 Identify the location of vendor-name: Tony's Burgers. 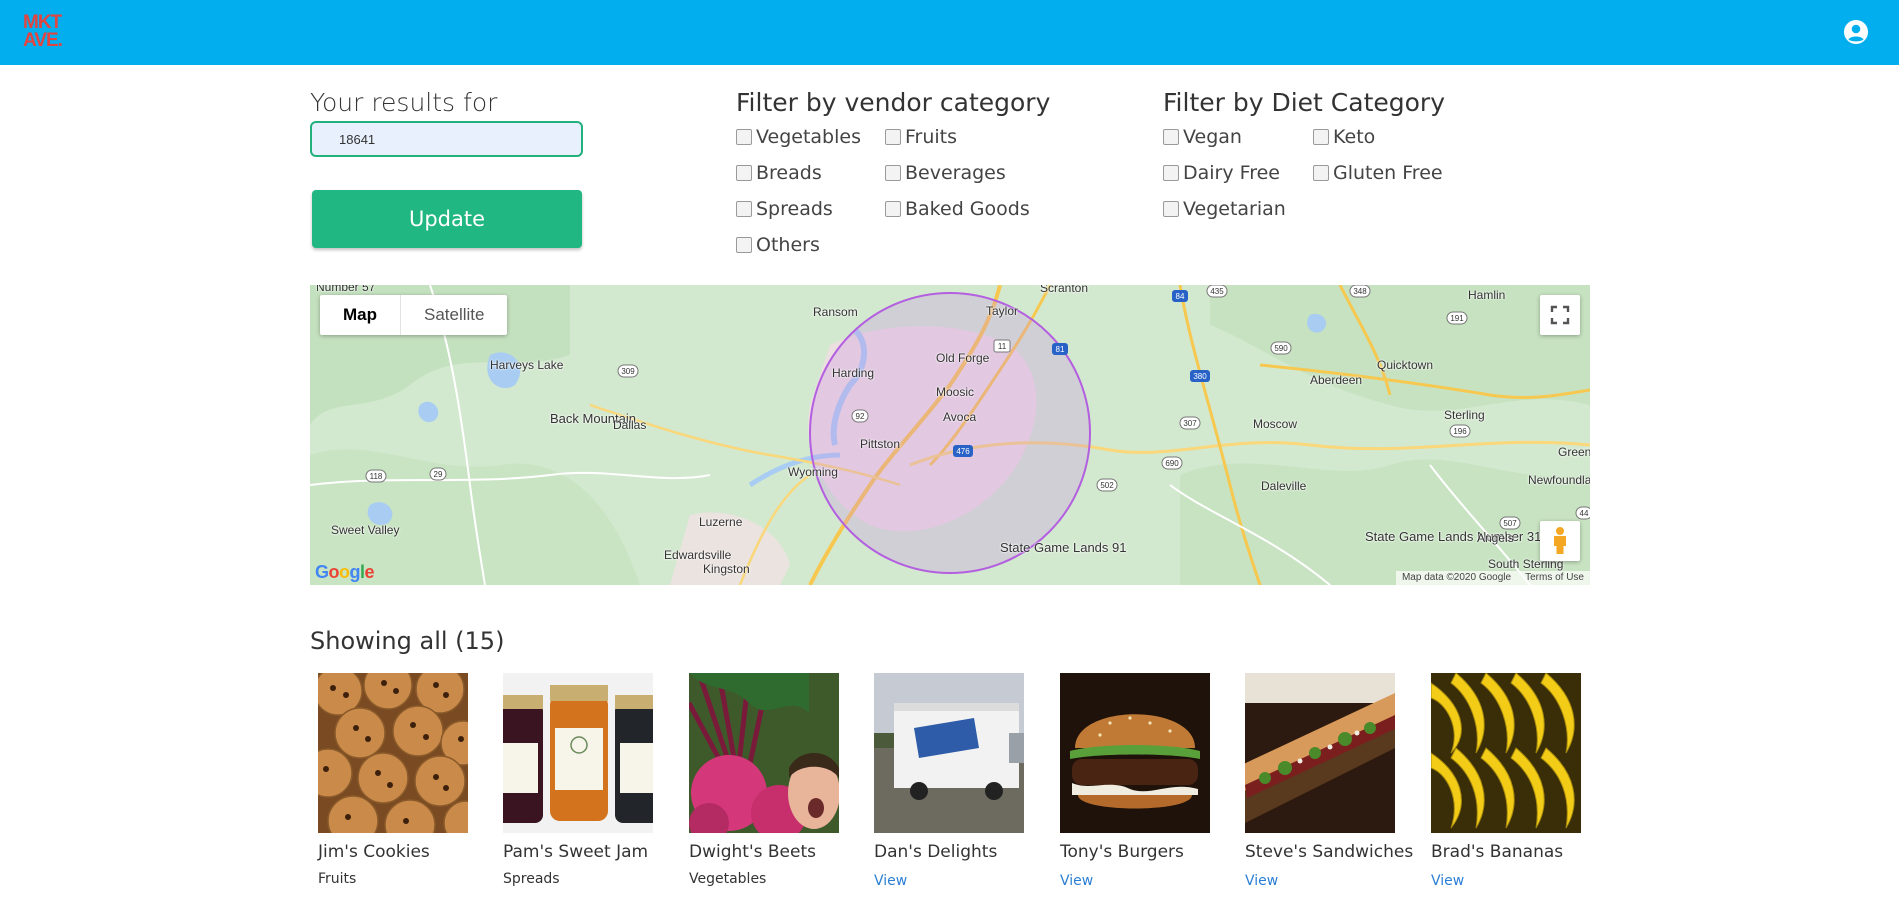
(1122, 852).